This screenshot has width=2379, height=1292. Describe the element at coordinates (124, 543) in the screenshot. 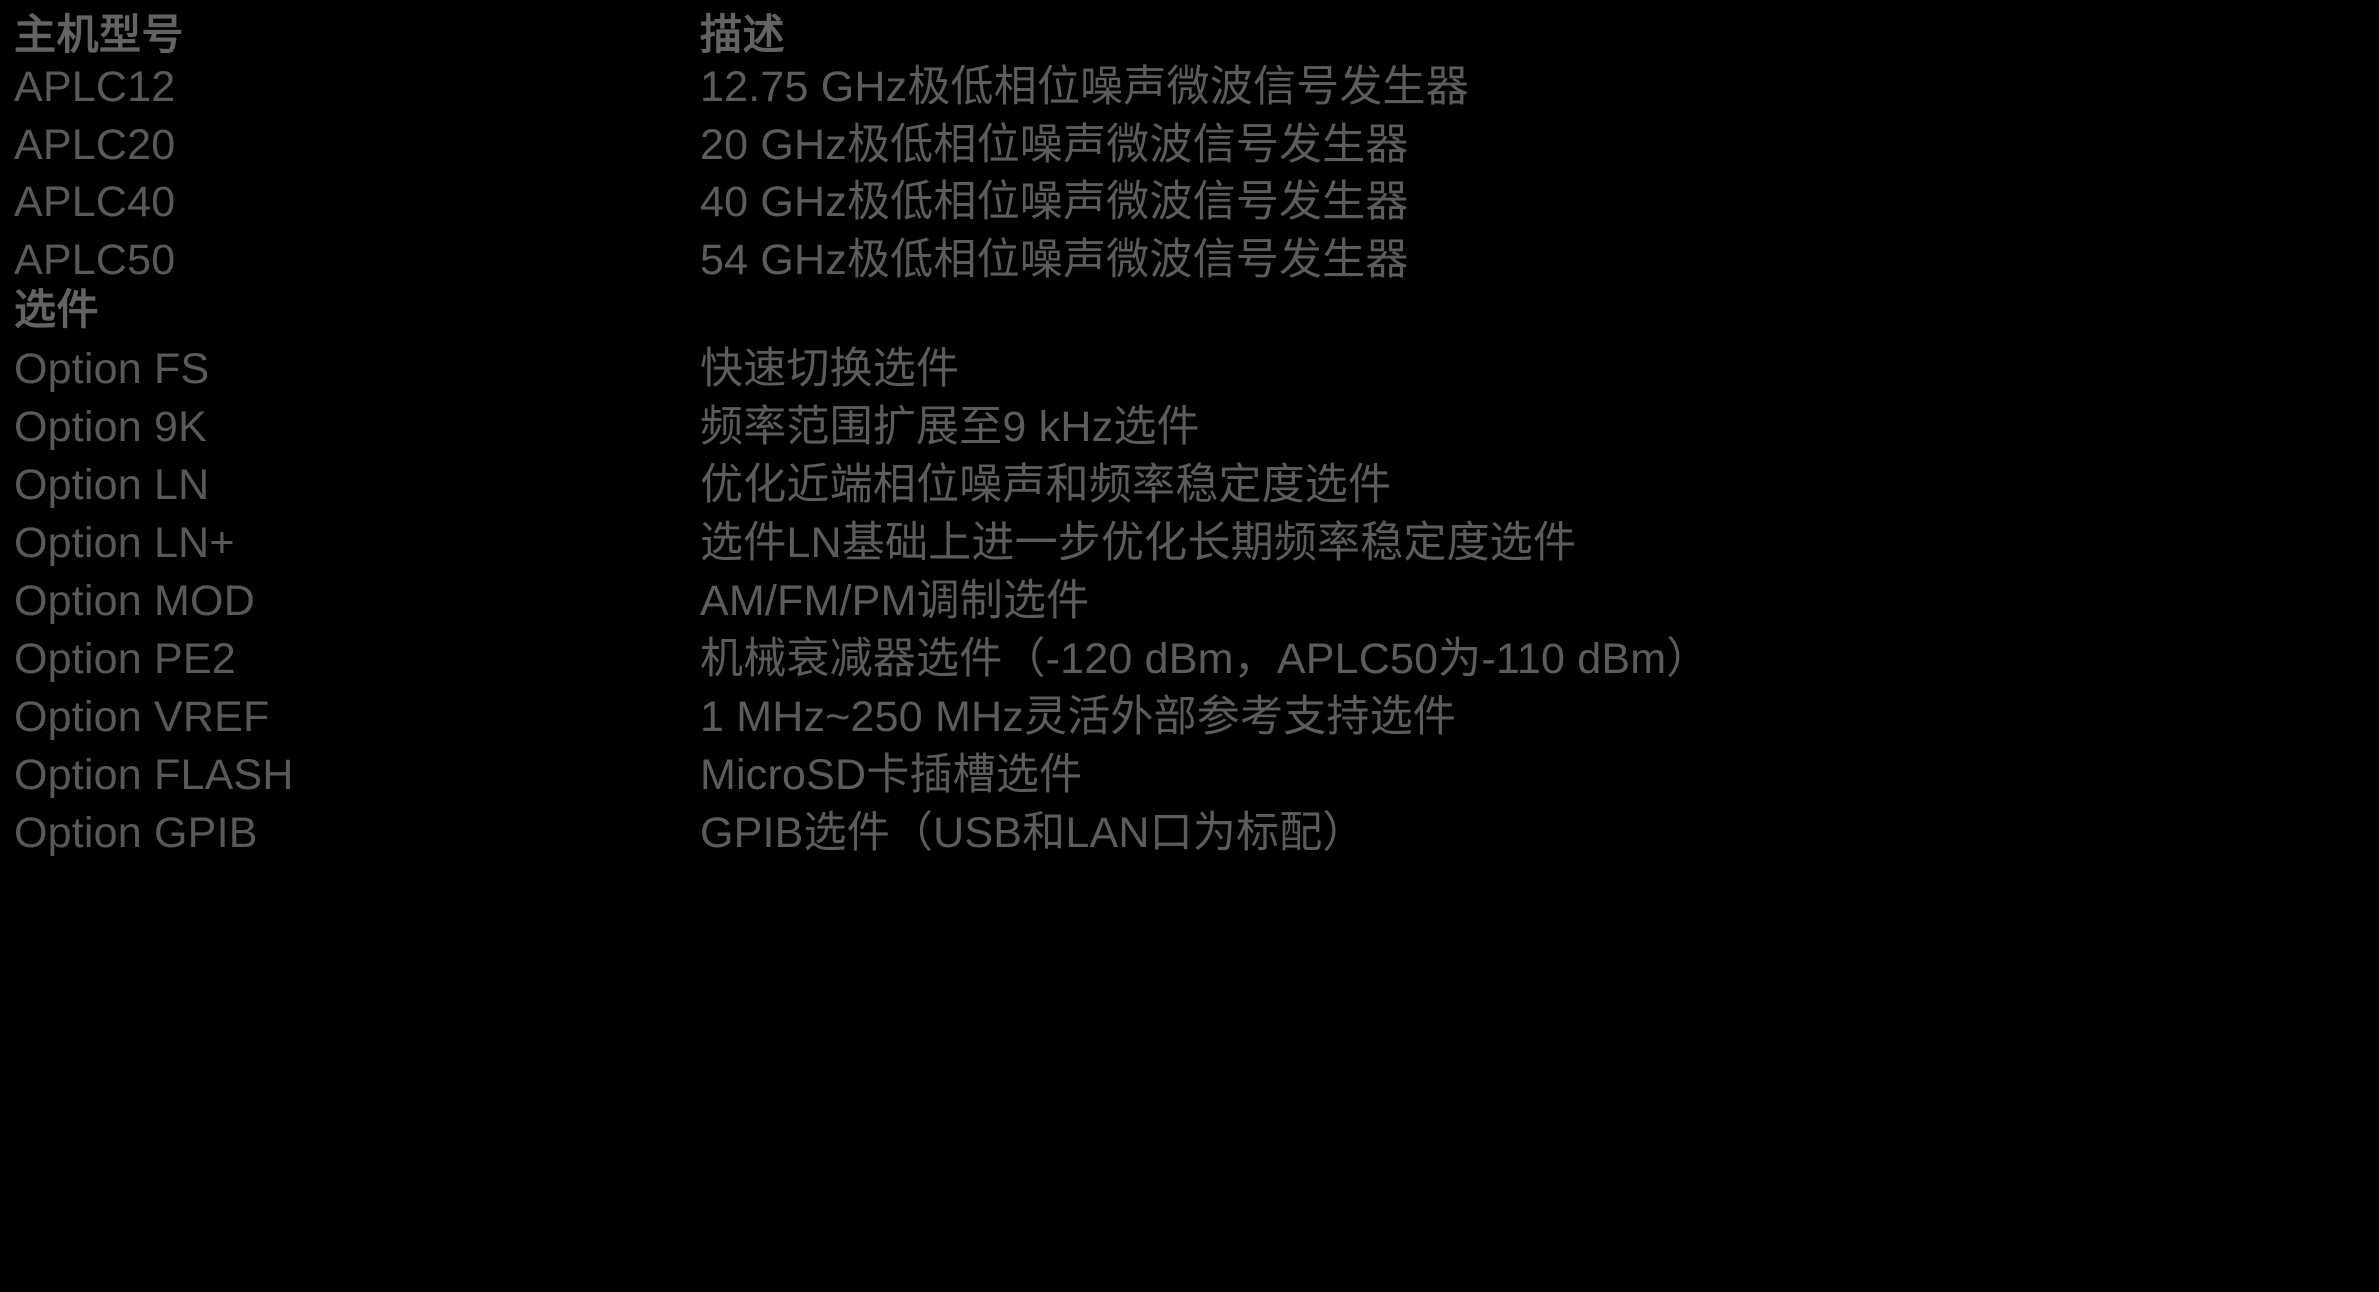

I see `option-name: Option LN+` at that location.